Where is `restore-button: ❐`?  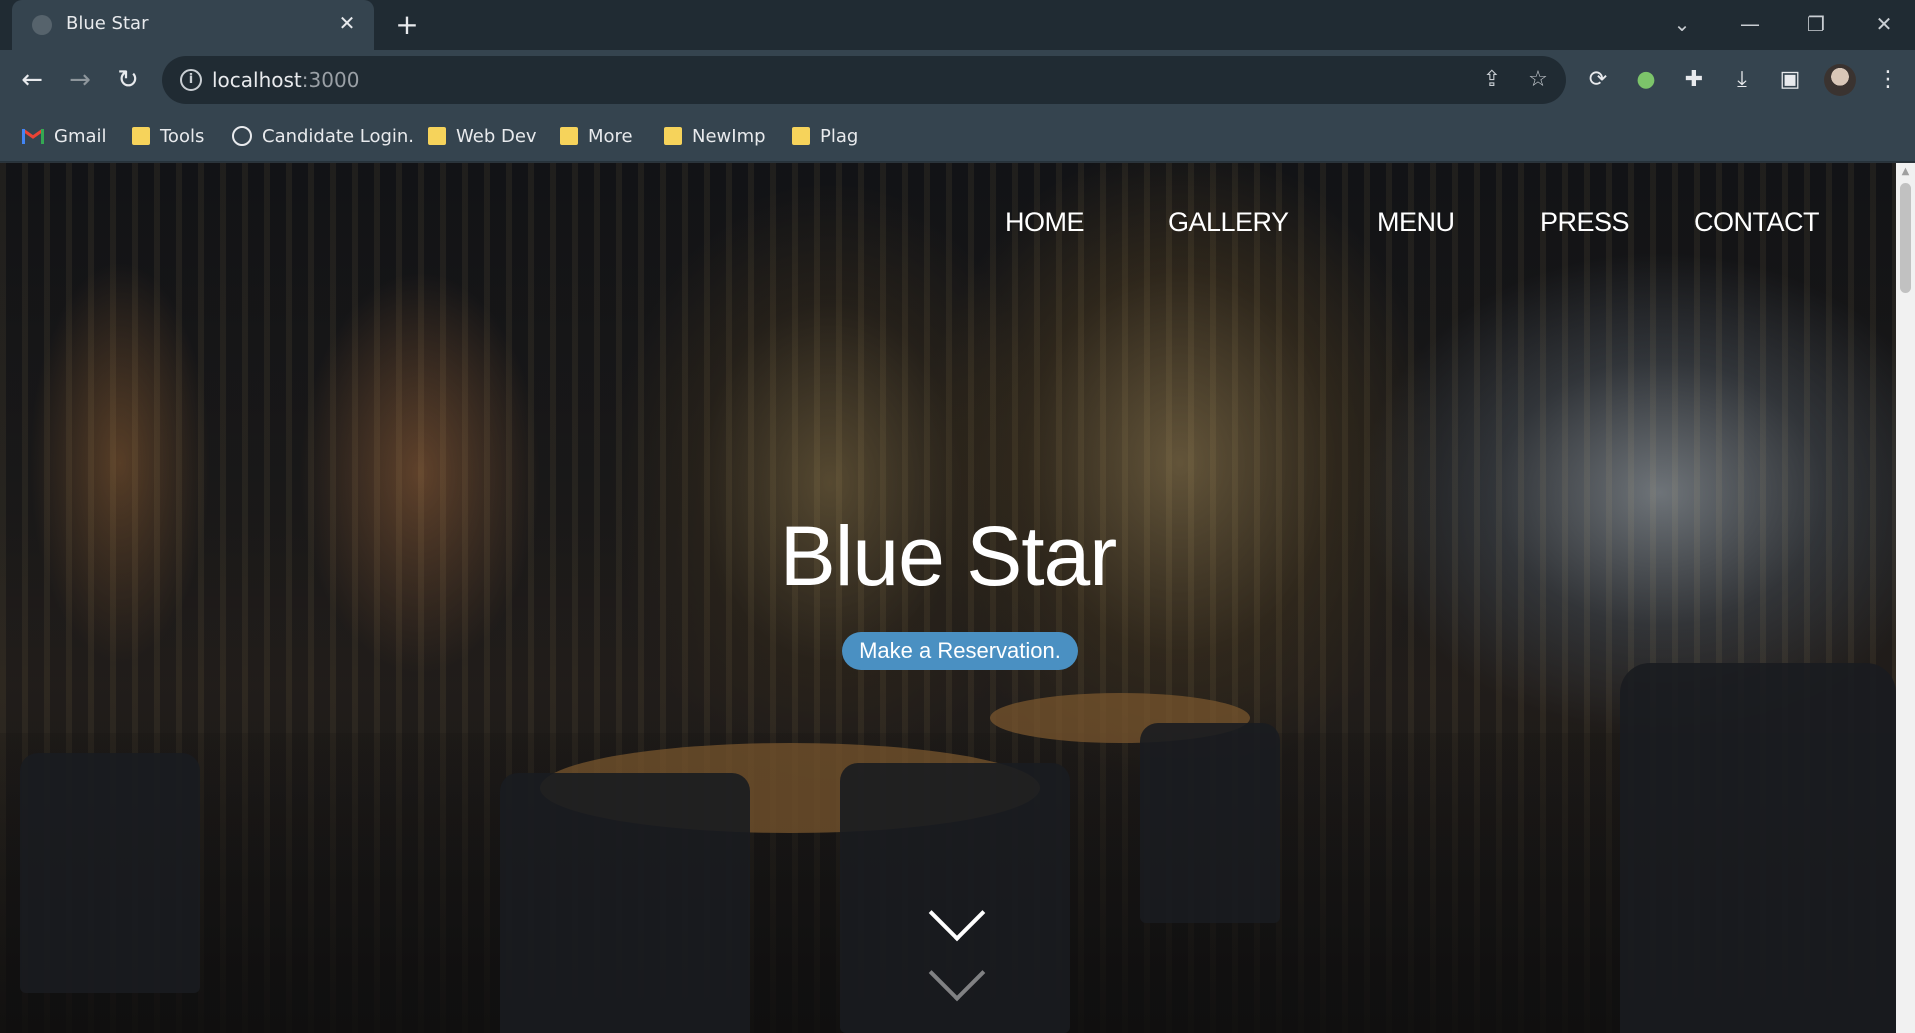 restore-button: ❐ is located at coordinates (1816, 24).